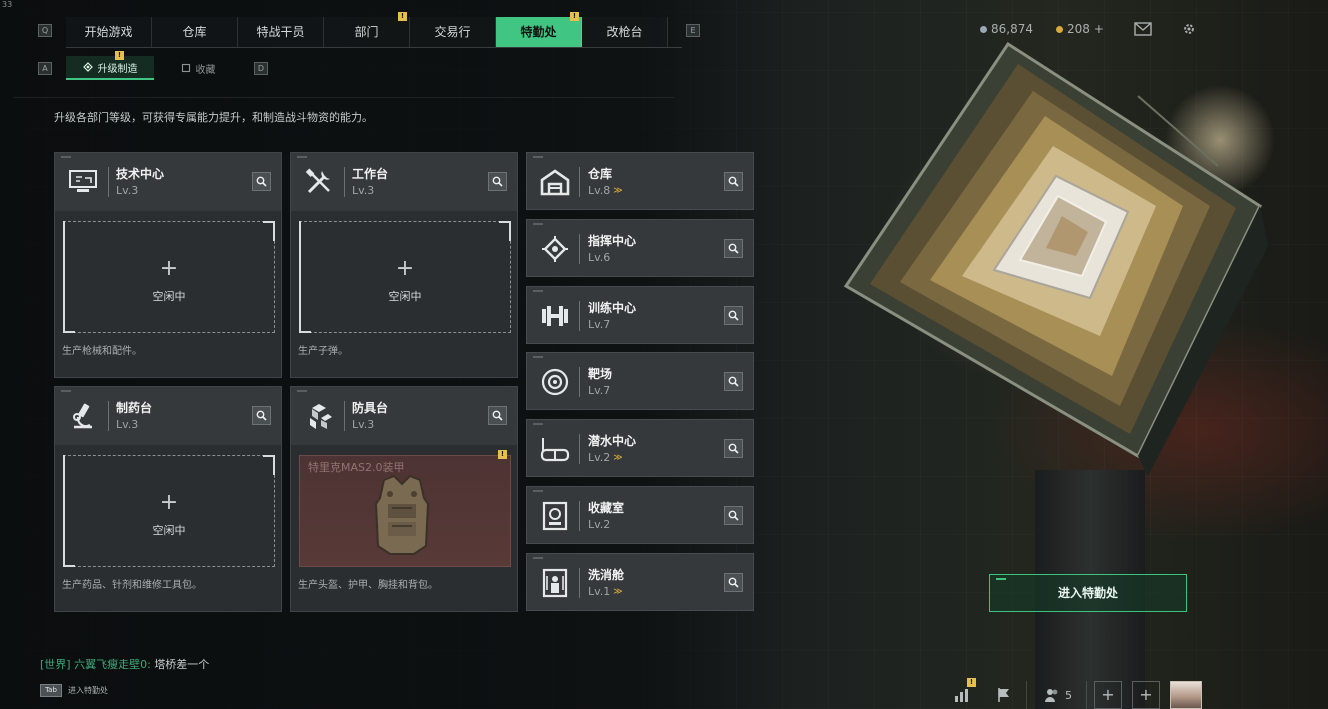 This screenshot has width=1328, height=709. I want to click on department-level: Lv.2, so click(599, 524).